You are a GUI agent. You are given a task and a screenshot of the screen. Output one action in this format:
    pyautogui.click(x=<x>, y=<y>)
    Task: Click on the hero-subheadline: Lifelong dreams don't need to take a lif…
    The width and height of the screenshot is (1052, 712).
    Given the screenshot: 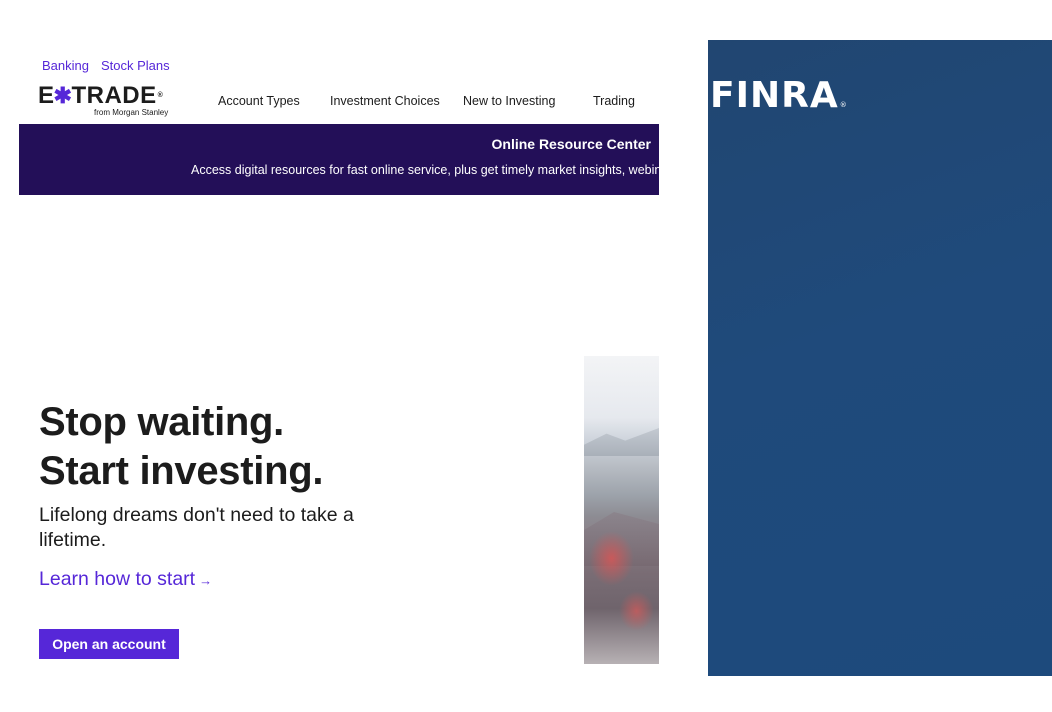 What is the action you would take?
    pyautogui.click(x=196, y=527)
    